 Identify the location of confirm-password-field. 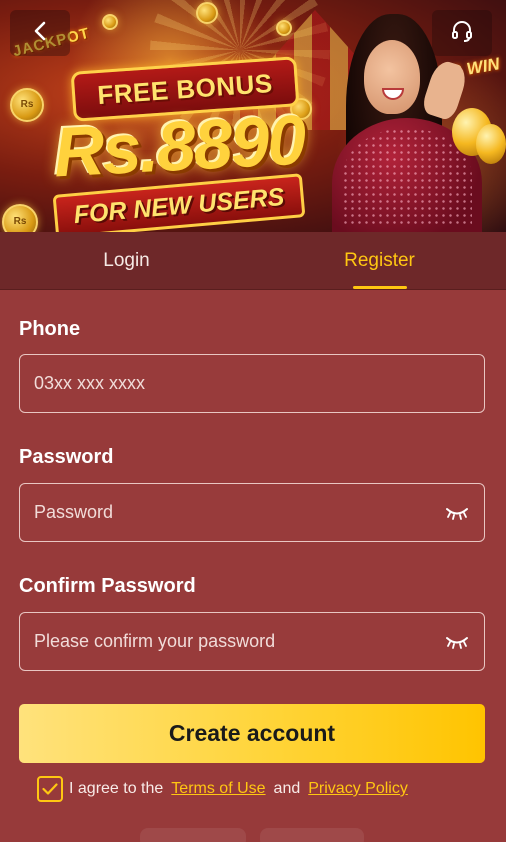
(252, 641).